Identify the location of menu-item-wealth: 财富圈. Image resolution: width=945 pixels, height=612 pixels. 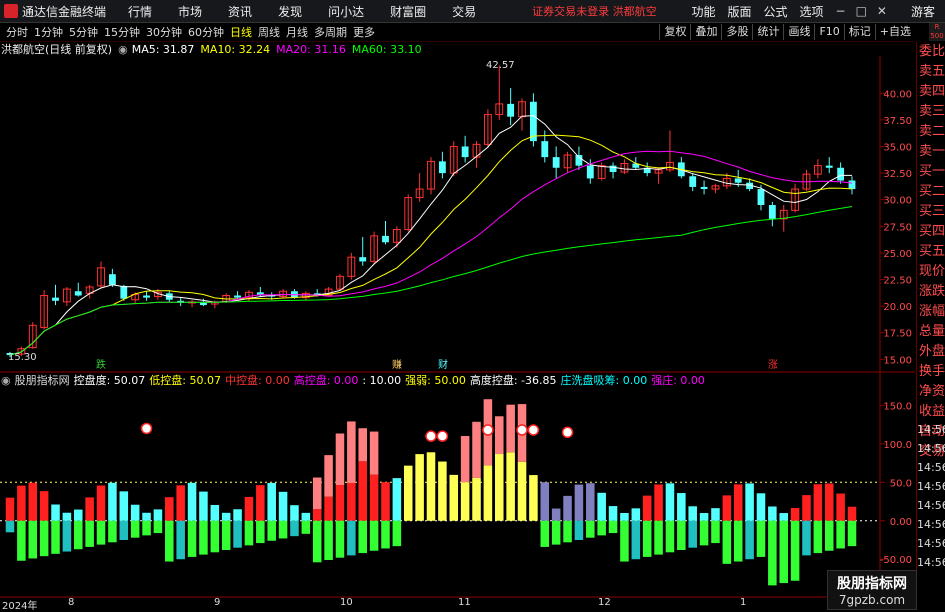
(408, 11).